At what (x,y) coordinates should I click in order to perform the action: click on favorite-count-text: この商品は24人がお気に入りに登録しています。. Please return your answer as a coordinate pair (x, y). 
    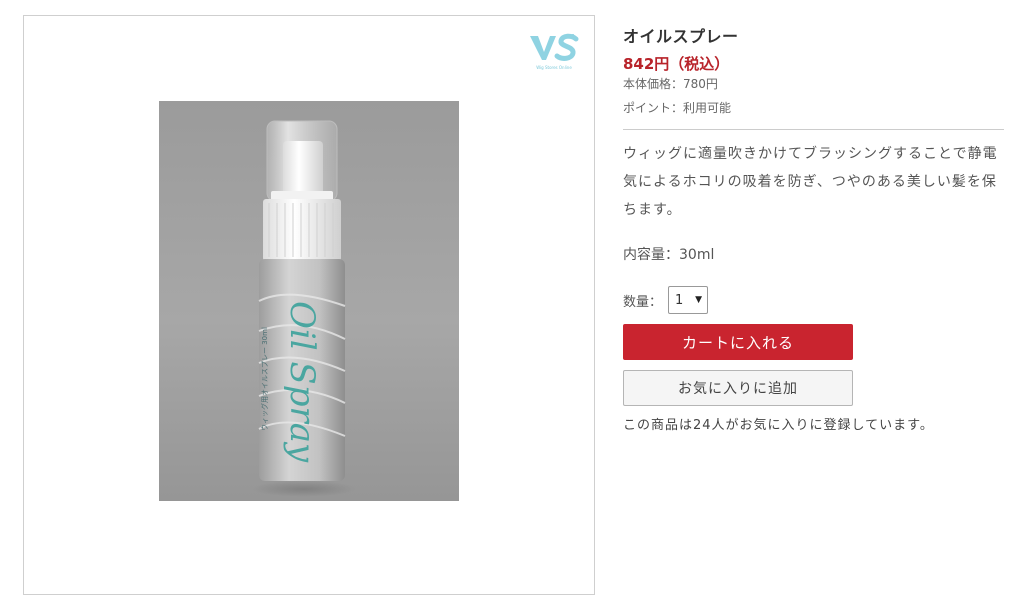
    Looking at the image, I should click on (778, 425).